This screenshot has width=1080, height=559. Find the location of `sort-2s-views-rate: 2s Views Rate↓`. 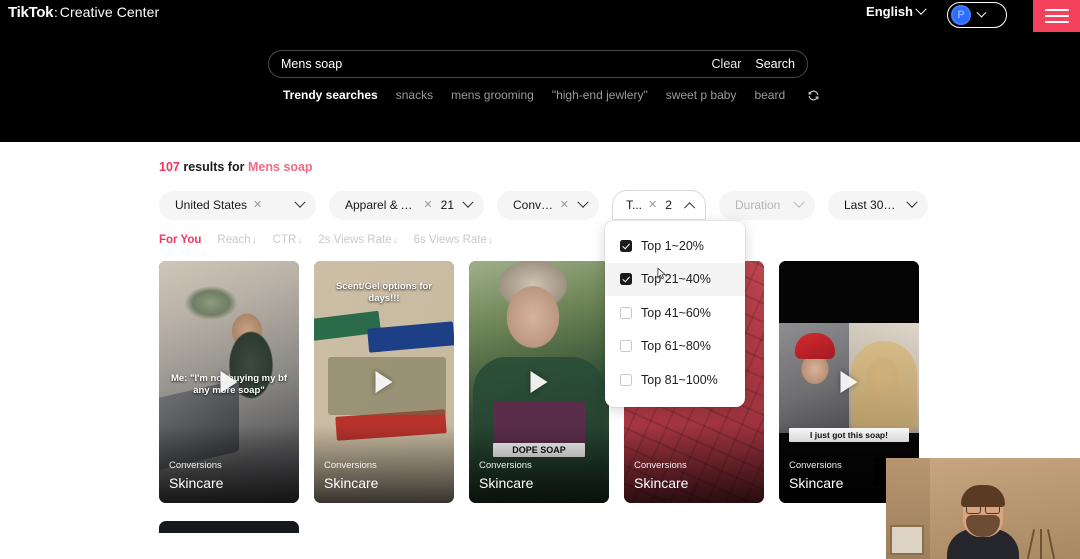

sort-2s-views-rate: 2s Views Rate↓ is located at coordinates (357, 240).